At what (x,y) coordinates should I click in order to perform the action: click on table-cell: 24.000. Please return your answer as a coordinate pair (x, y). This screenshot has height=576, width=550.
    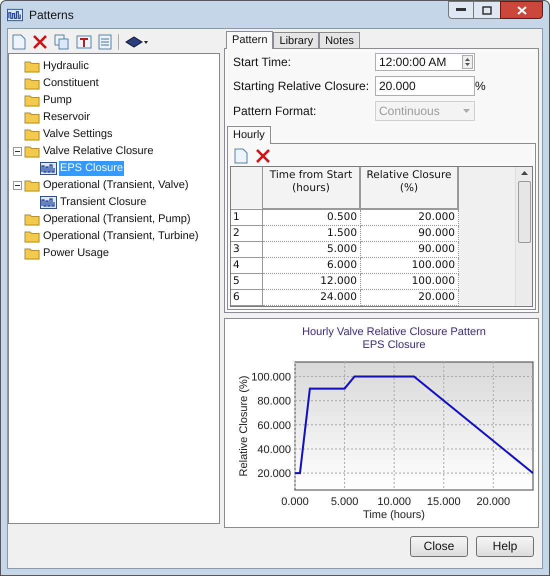
    Looking at the image, I should click on (312, 298).